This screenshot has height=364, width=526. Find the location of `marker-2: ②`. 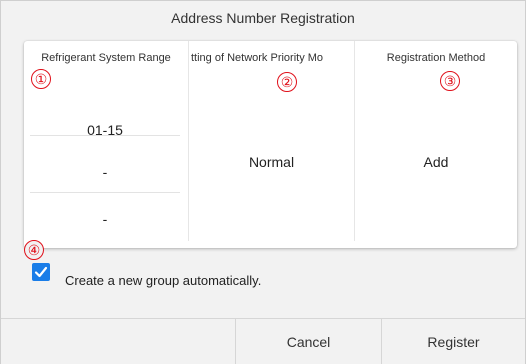

marker-2: ② is located at coordinates (287, 82).